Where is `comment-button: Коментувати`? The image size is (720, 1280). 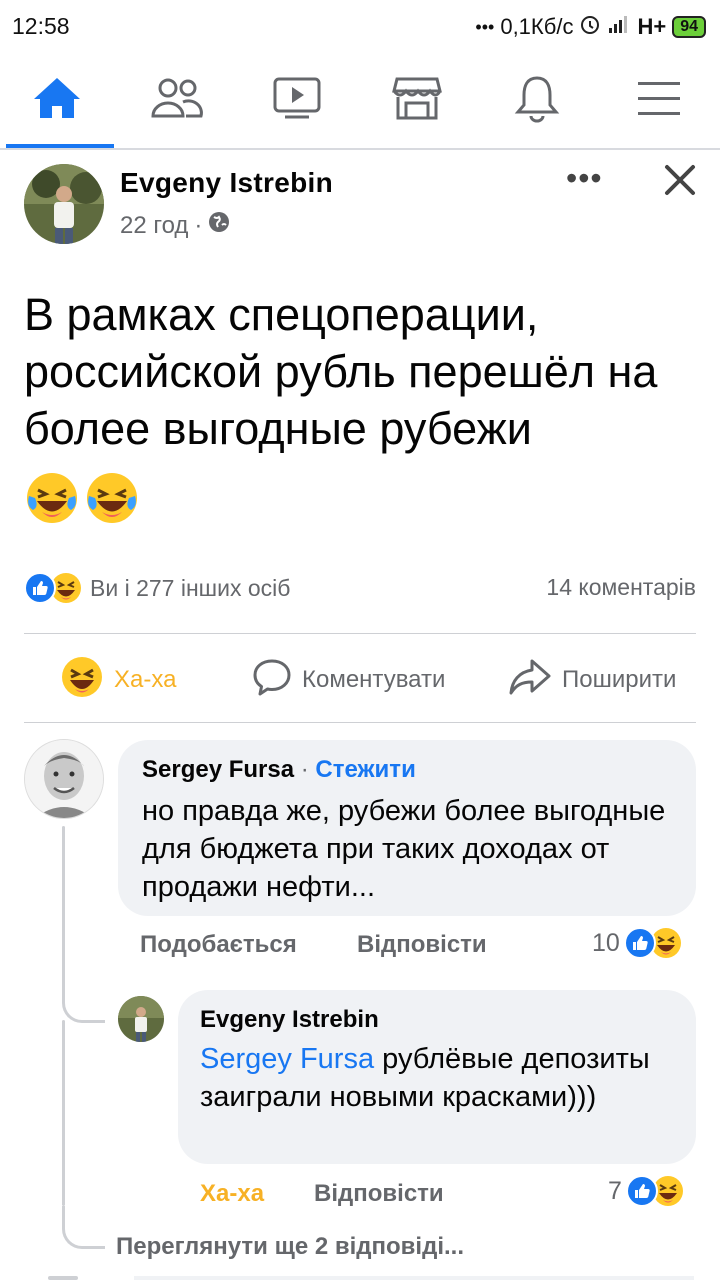 comment-button: Коментувати is located at coordinates (348, 680).